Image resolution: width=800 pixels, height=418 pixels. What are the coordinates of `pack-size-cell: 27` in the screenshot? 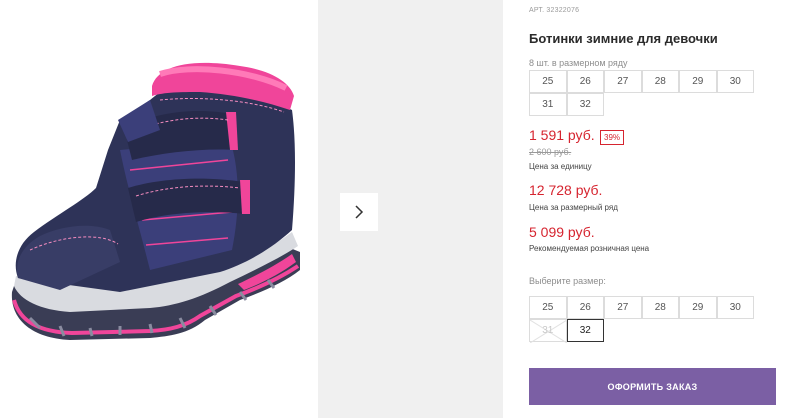 It's located at (623, 81).